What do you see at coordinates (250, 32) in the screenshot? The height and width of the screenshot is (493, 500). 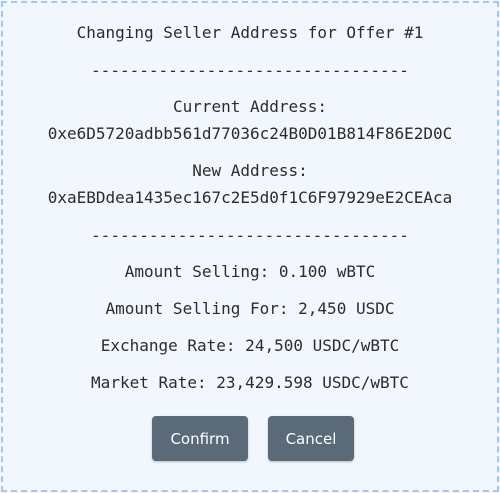 I see `dialog-title: Changing Seller Address for Offer #1` at bounding box center [250, 32].